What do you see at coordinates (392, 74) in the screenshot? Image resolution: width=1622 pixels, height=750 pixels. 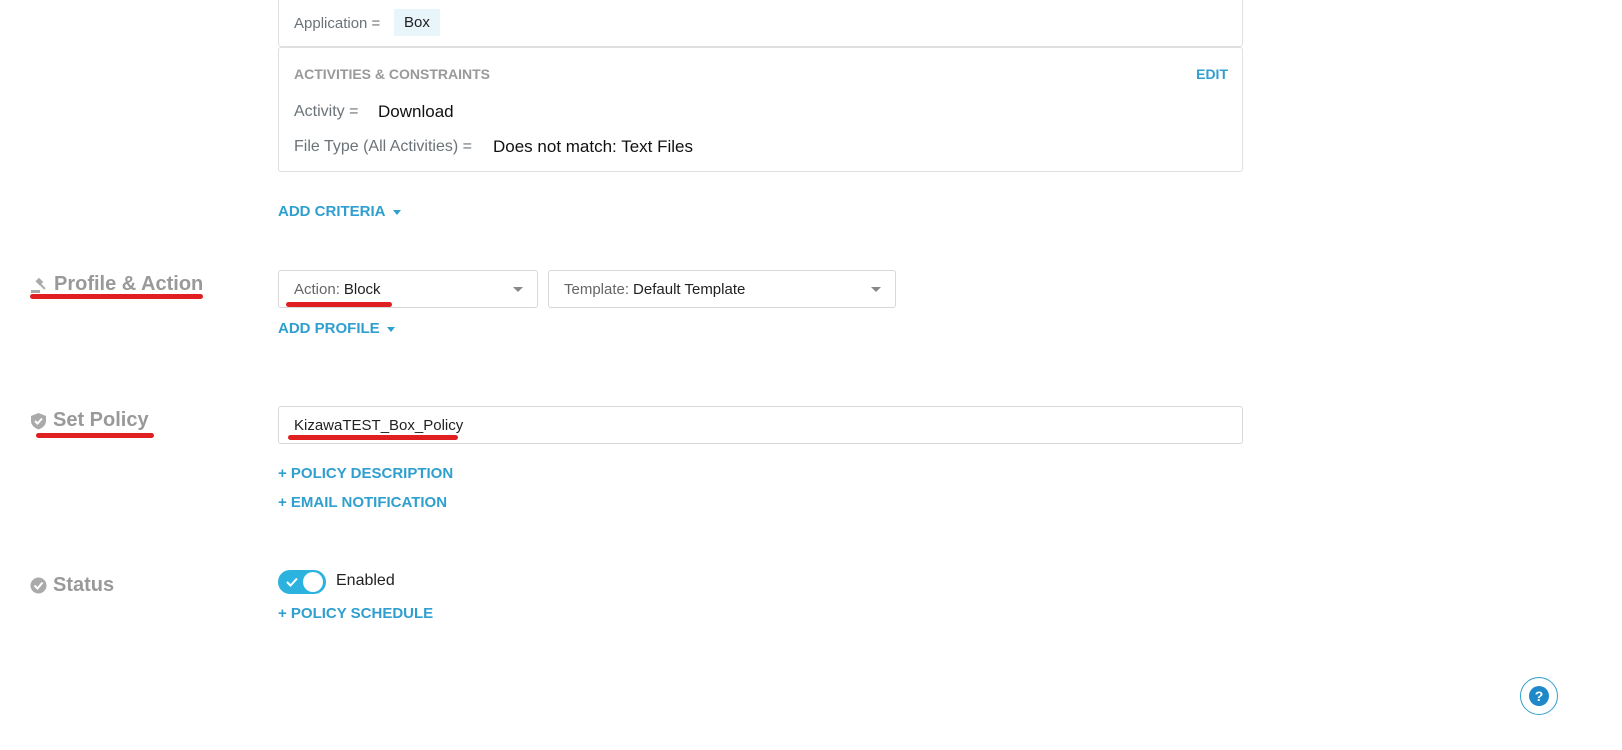 I see `activities-heading: ACTIVITIES & CONSTRAINTS` at bounding box center [392, 74].